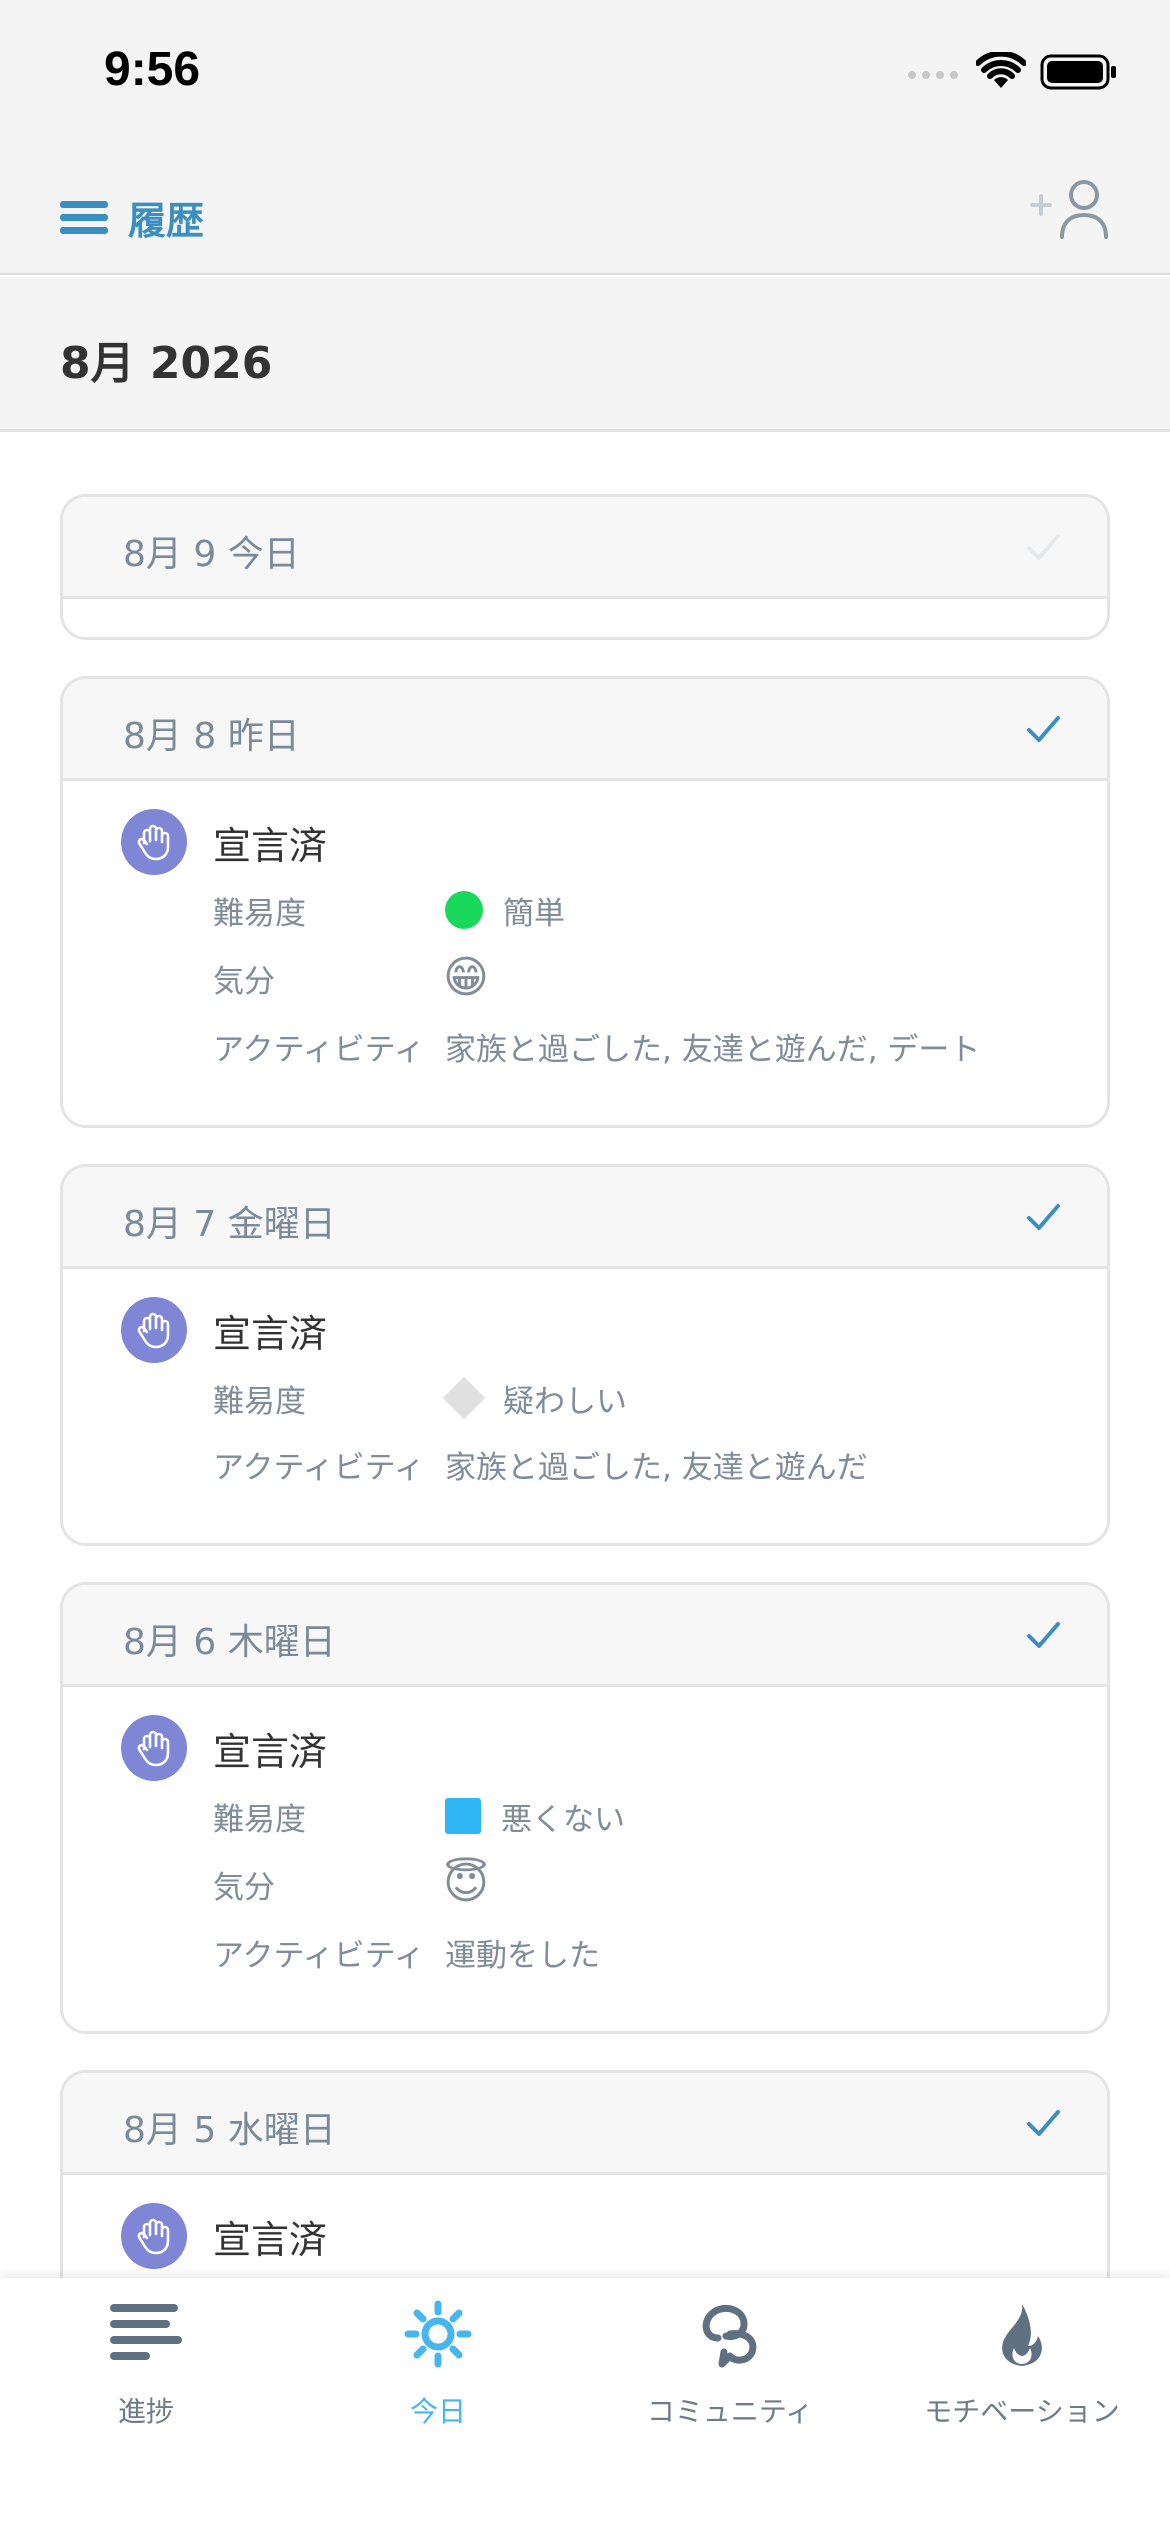 The width and height of the screenshot is (1170, 2532). Describe the element at coordinates (585, 2124) in the screenshot. I see `day-card-header: 8月 5 水曜日` at that location.